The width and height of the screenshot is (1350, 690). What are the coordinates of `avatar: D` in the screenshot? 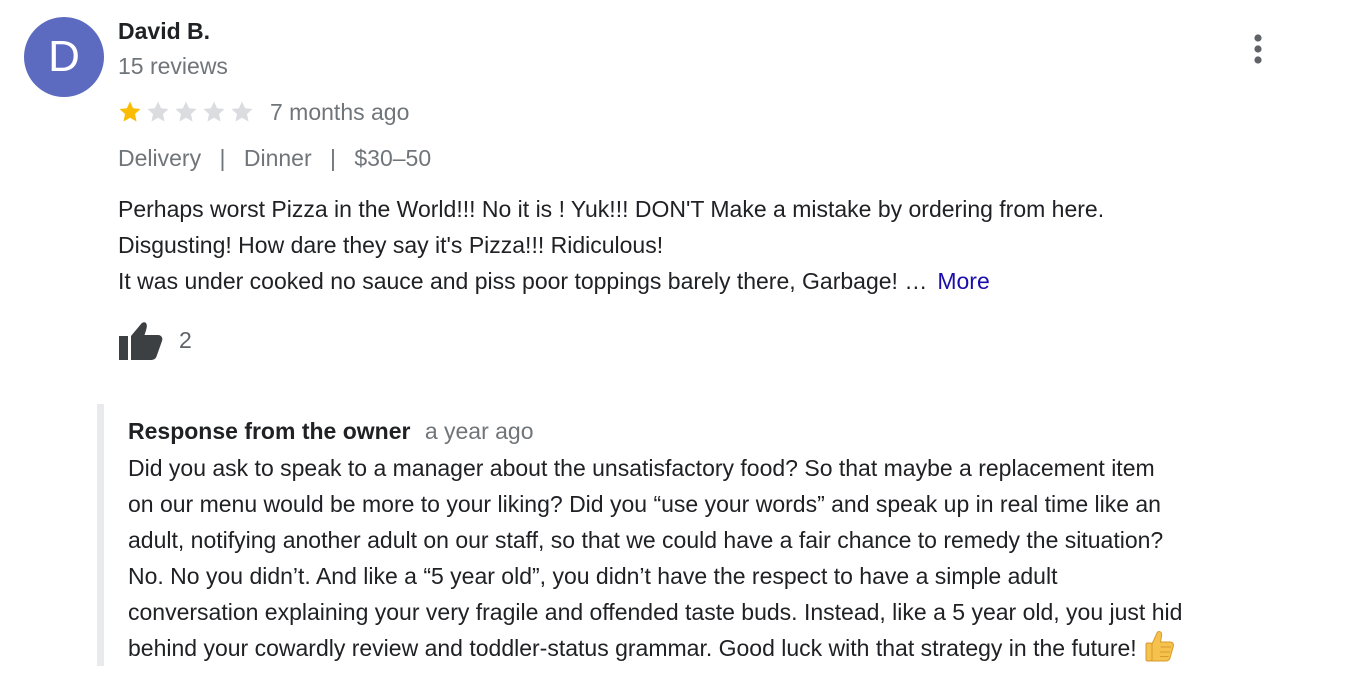 It's located at (64, 57).